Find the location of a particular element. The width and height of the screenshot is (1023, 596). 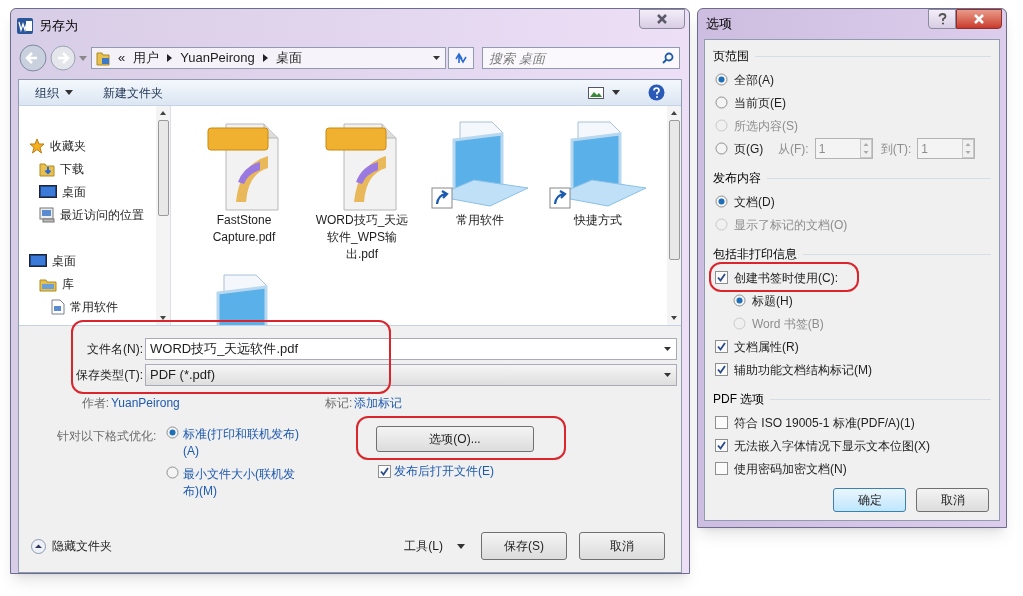

window-title: 选项 is located at coordinates (719, 24).